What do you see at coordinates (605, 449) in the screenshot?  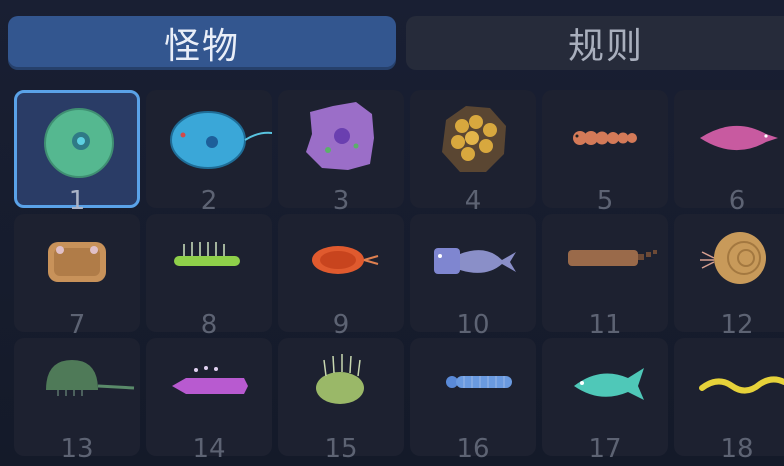 I see `monster-number: 17` at bounding box center [605, 449].